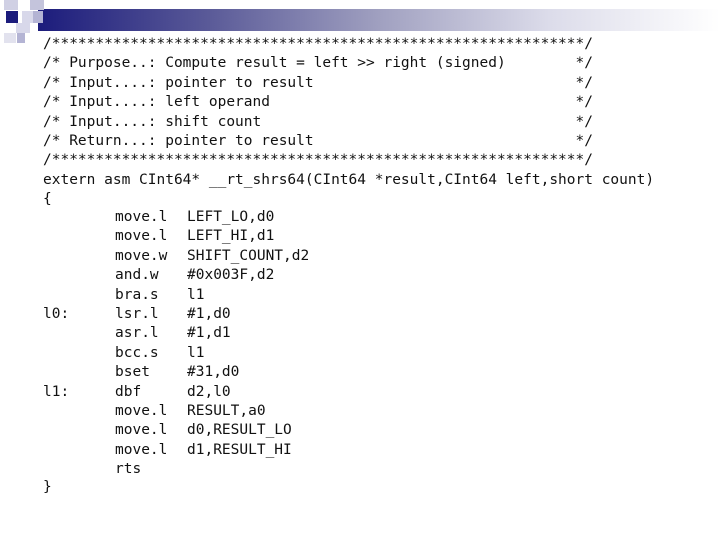 The height and width of the screenshot is (540, 720). Describe the element at coordinates (209, 333) in the screenshot. I see `asm-arg: #1,d1` at that location.